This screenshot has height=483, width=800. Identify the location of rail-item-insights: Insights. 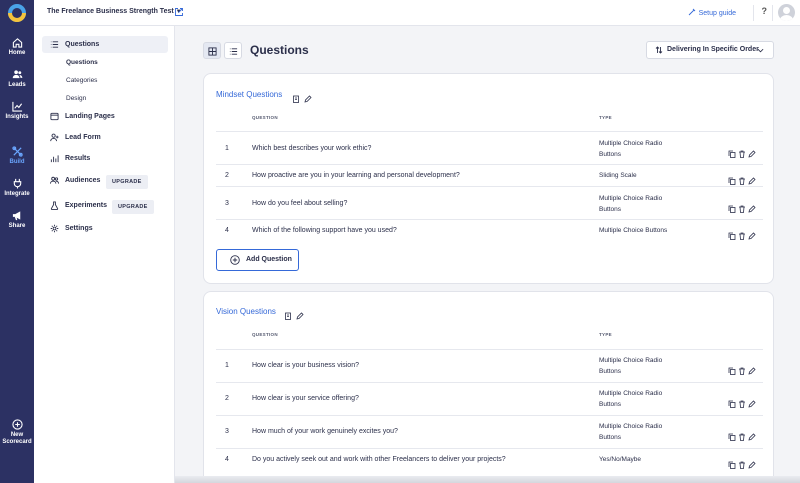
(17, 110).